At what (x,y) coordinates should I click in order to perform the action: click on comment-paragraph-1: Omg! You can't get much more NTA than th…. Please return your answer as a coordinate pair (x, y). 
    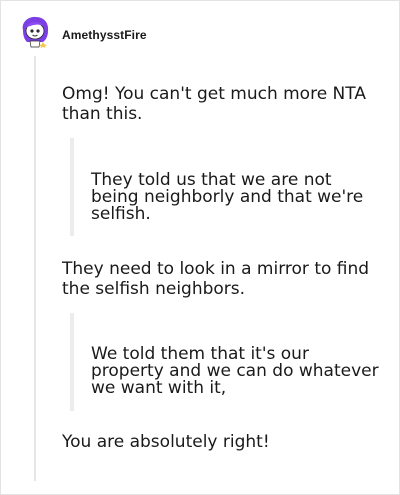
    Looking at the image, I should click on (214, 104).